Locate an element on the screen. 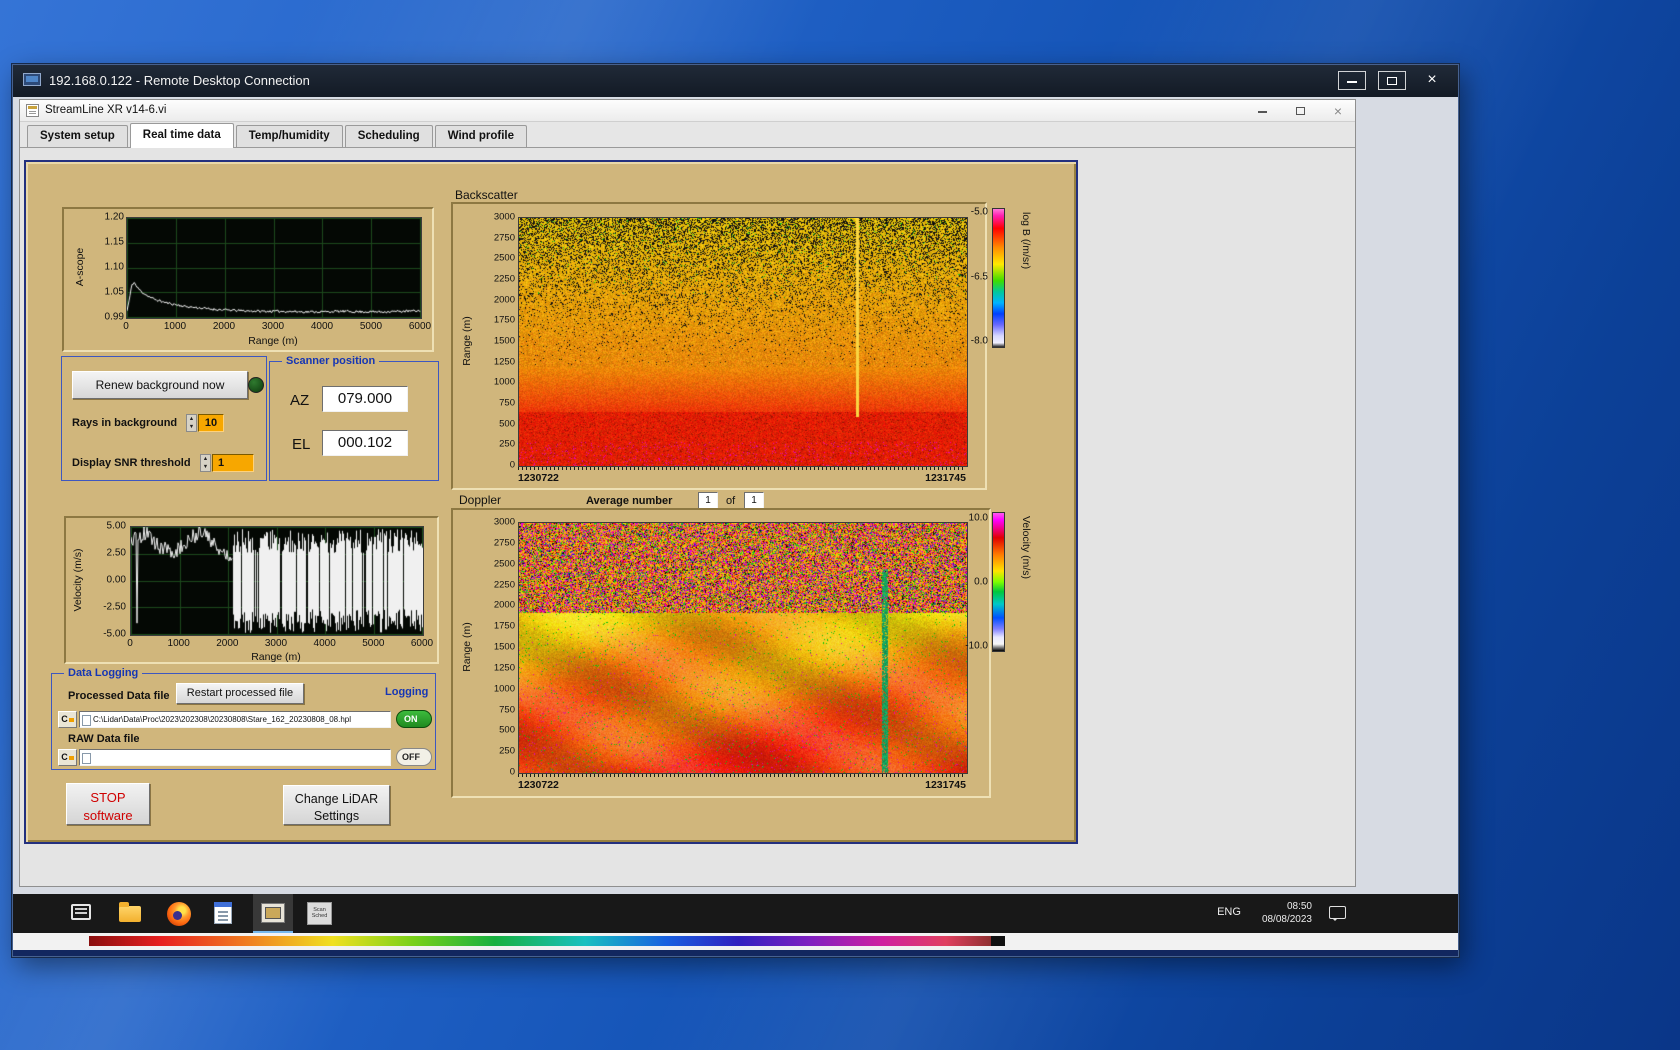 This screenshot has width=1680, height=1050. backscatter-time-end: 1231745 is located at coordinates (945, 478).